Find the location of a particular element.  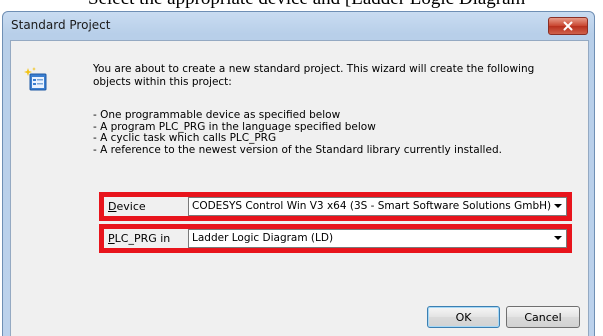

device-label: Device is located at coordinates (127, 206).